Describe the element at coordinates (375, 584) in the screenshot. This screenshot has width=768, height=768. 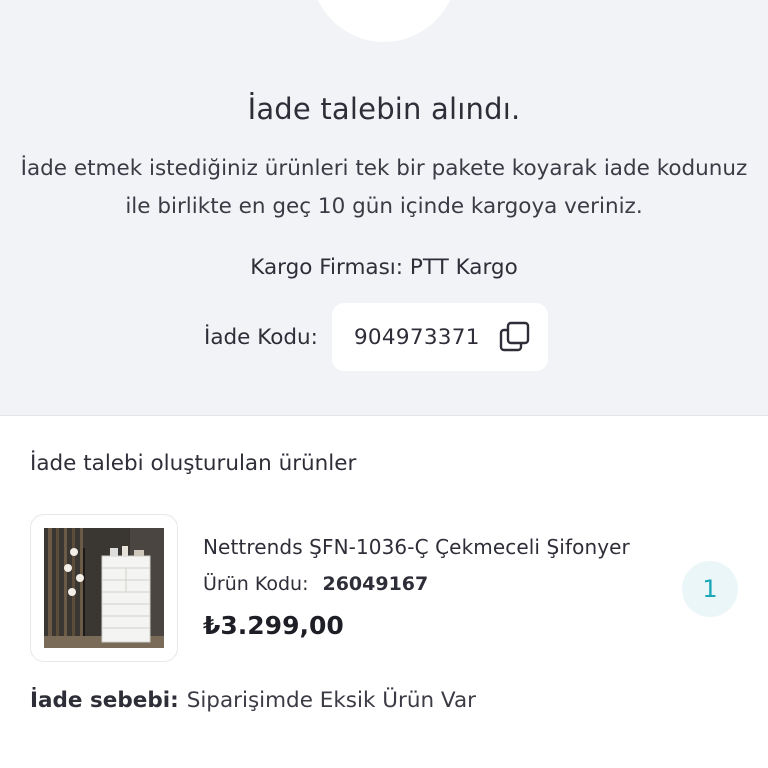
I see `product-code-value: 26049167` at that location.